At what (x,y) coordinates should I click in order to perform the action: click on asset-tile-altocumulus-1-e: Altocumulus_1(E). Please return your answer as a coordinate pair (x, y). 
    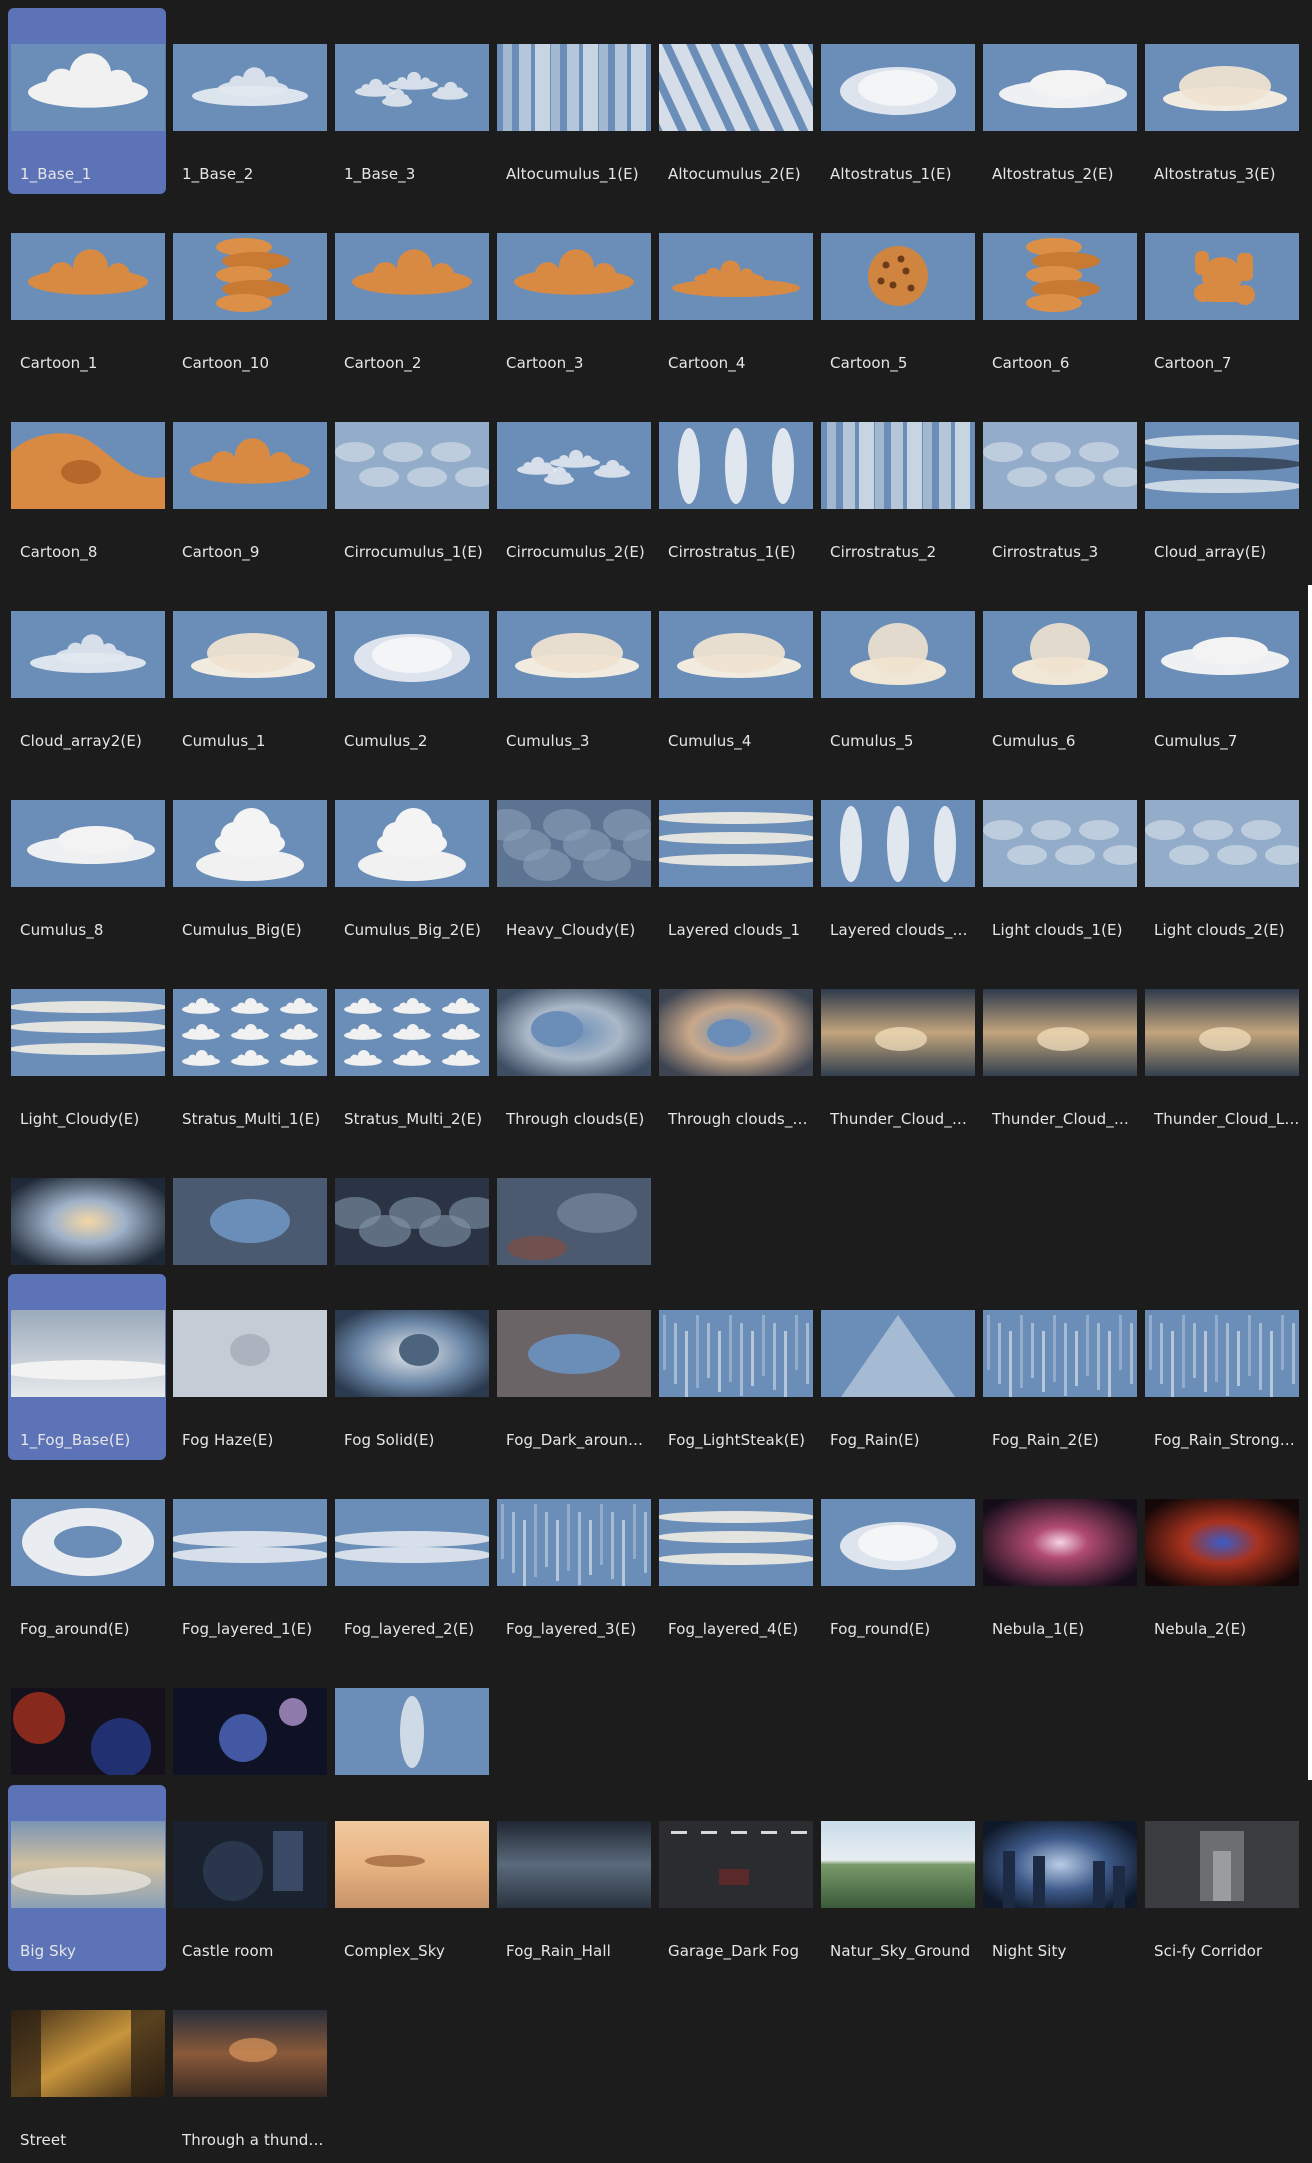
    Looking at the image, I should click on (573, 101).